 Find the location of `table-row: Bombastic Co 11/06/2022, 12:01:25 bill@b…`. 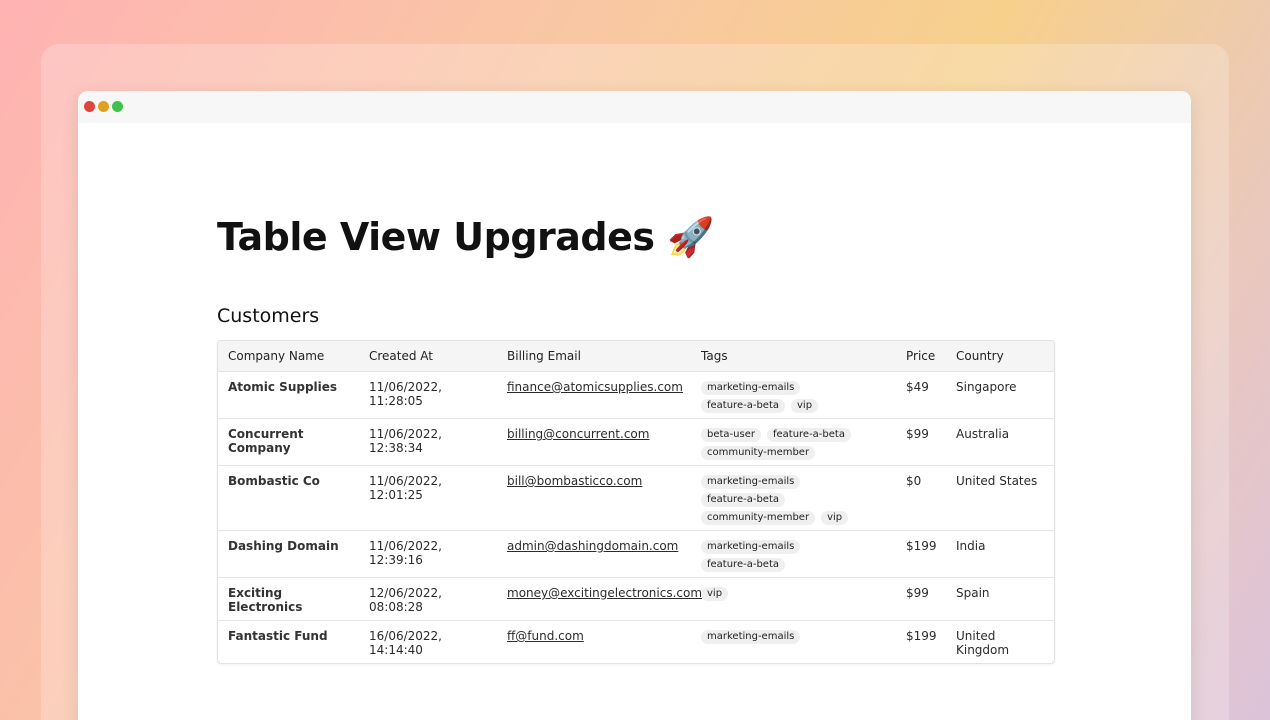

table-row: Bombastic Co 11/06/2022, 12:01:25 bill@b… is located at coordinates (636, 498).